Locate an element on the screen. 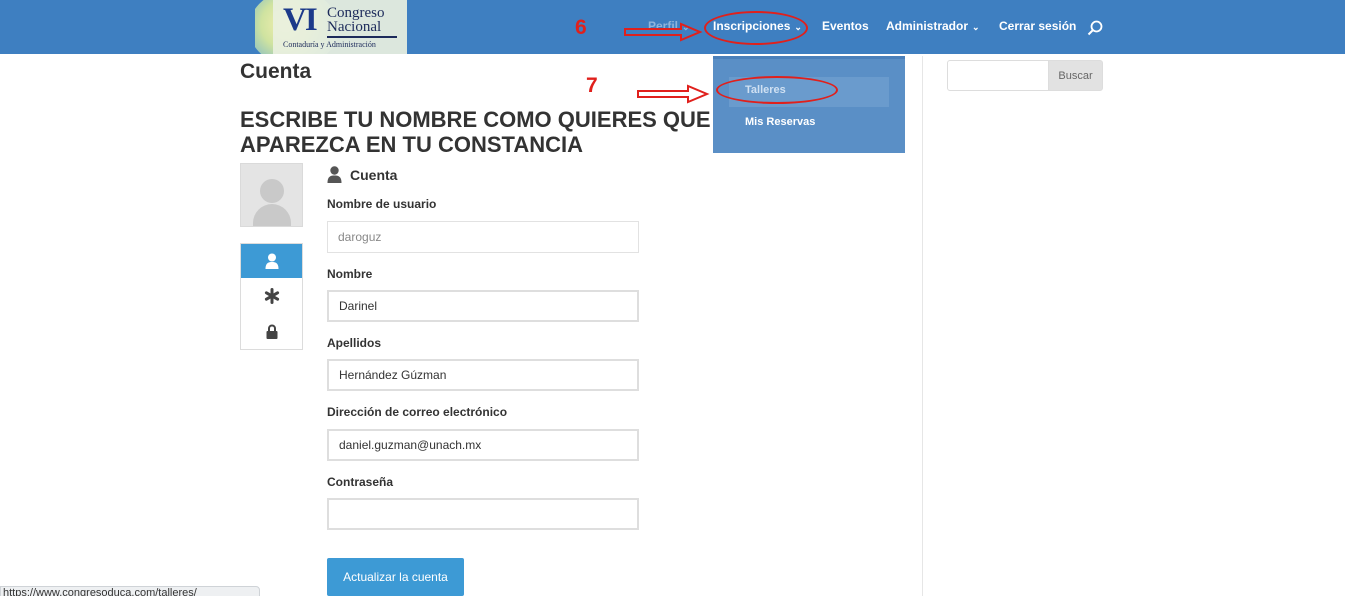 The image size is (1345, 596). inscripciones-dropdown: Talleres Mis Reservas is located at coordinates (809, 104).